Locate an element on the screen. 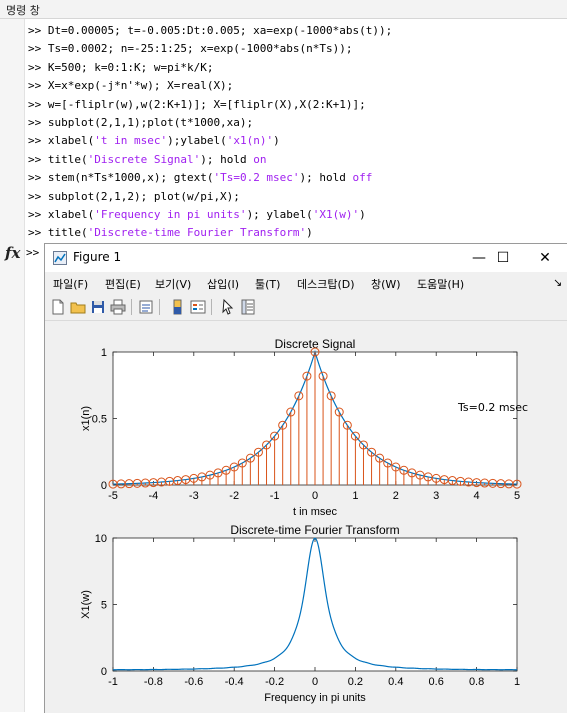 The image size is (567, 713). close-icon: ✕ is located at coordinates (545, 258).